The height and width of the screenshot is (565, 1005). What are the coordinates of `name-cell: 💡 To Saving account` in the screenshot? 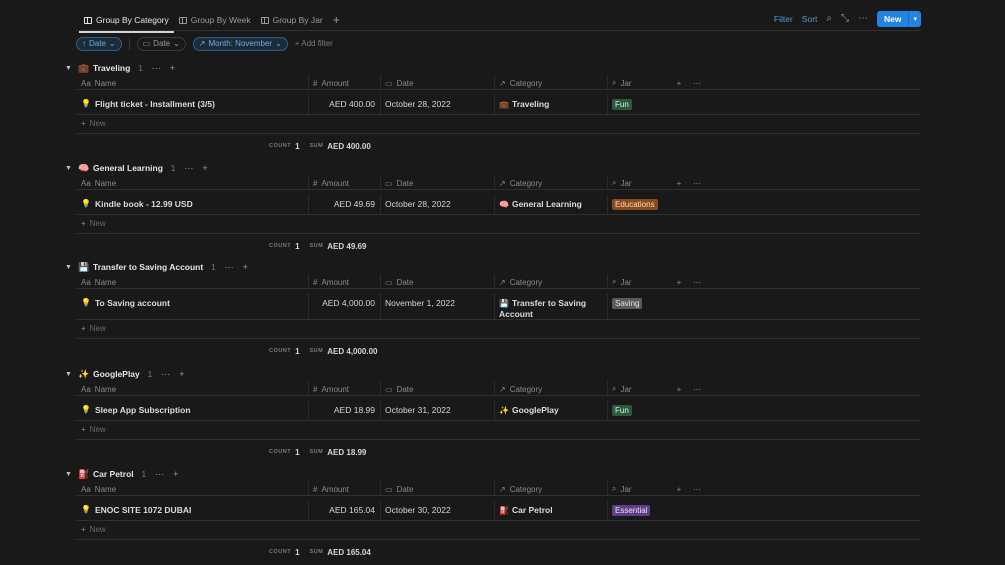 It's located at (194, 306).